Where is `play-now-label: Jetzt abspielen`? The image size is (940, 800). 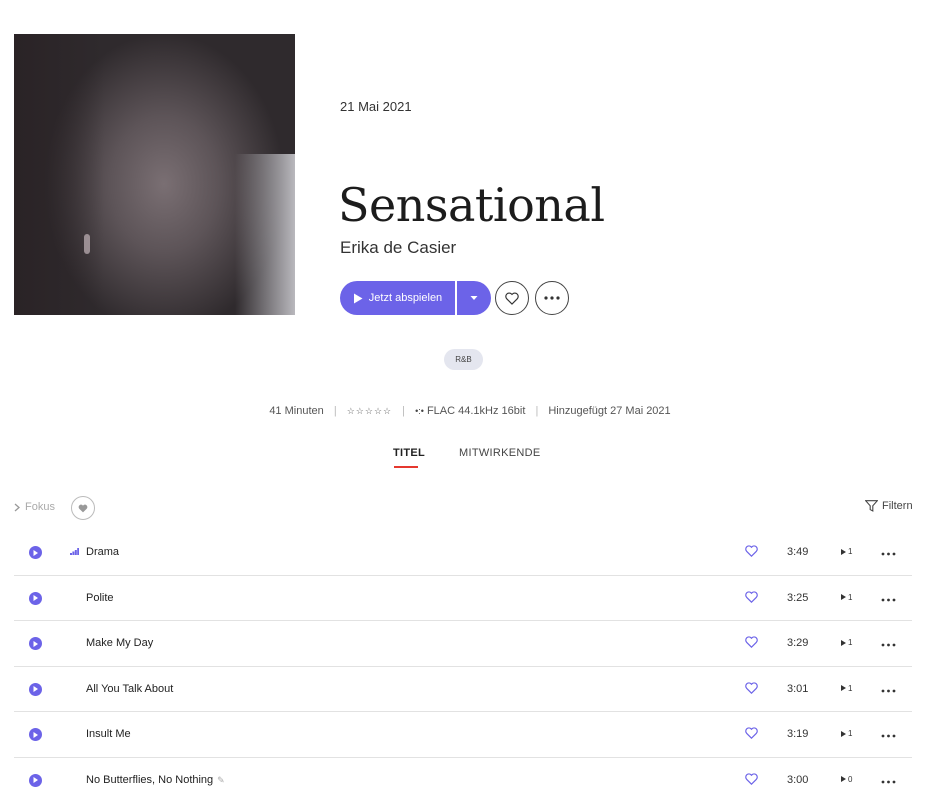
play-now-label: Jetzt abspielen is located at coordinates (405, 298).